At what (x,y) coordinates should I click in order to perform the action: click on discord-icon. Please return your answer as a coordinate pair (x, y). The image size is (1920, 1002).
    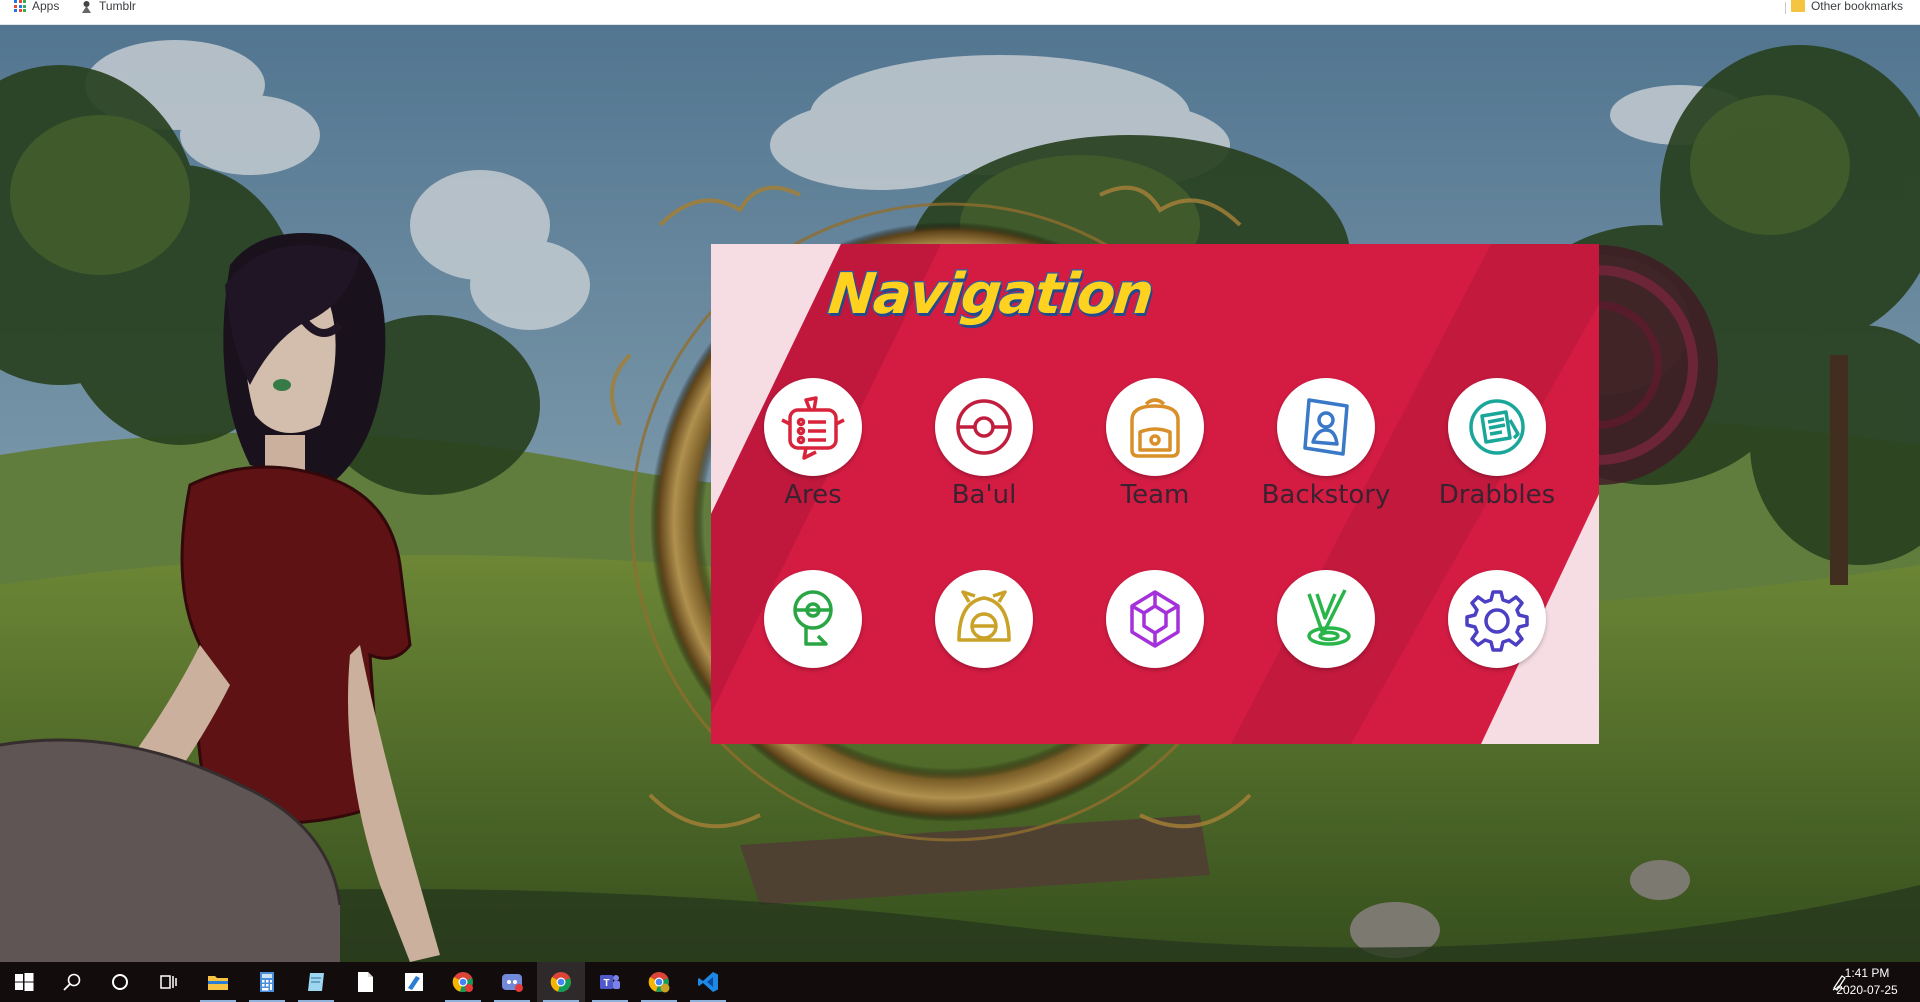
    Looking at the image, I should click on (512, 983).